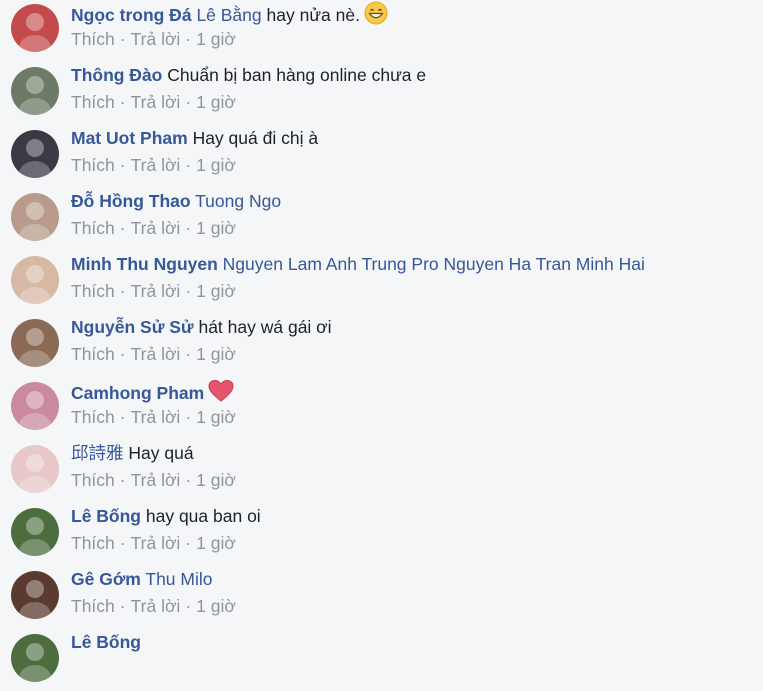 The width and height of the screenshot is (763, 691). What do you see at coordinates (131, 201) in the screenshot?
I see `comment-author-link: Đỗ Hồng Thao` at bounding box center [131, 201].